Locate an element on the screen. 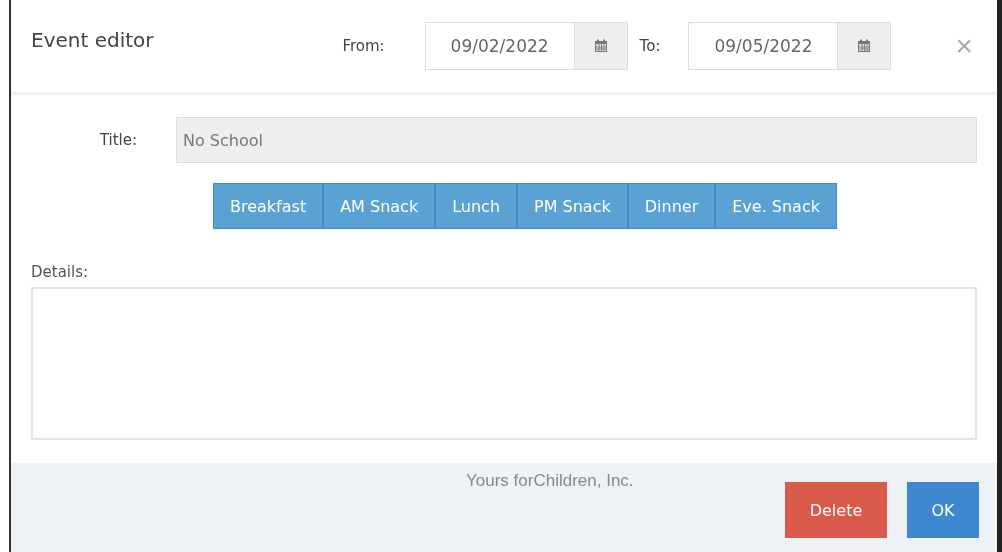 The width and height of the screenshot is (1002, 552). meal-button: Eve. Snack is located at coordinates (776, 206).